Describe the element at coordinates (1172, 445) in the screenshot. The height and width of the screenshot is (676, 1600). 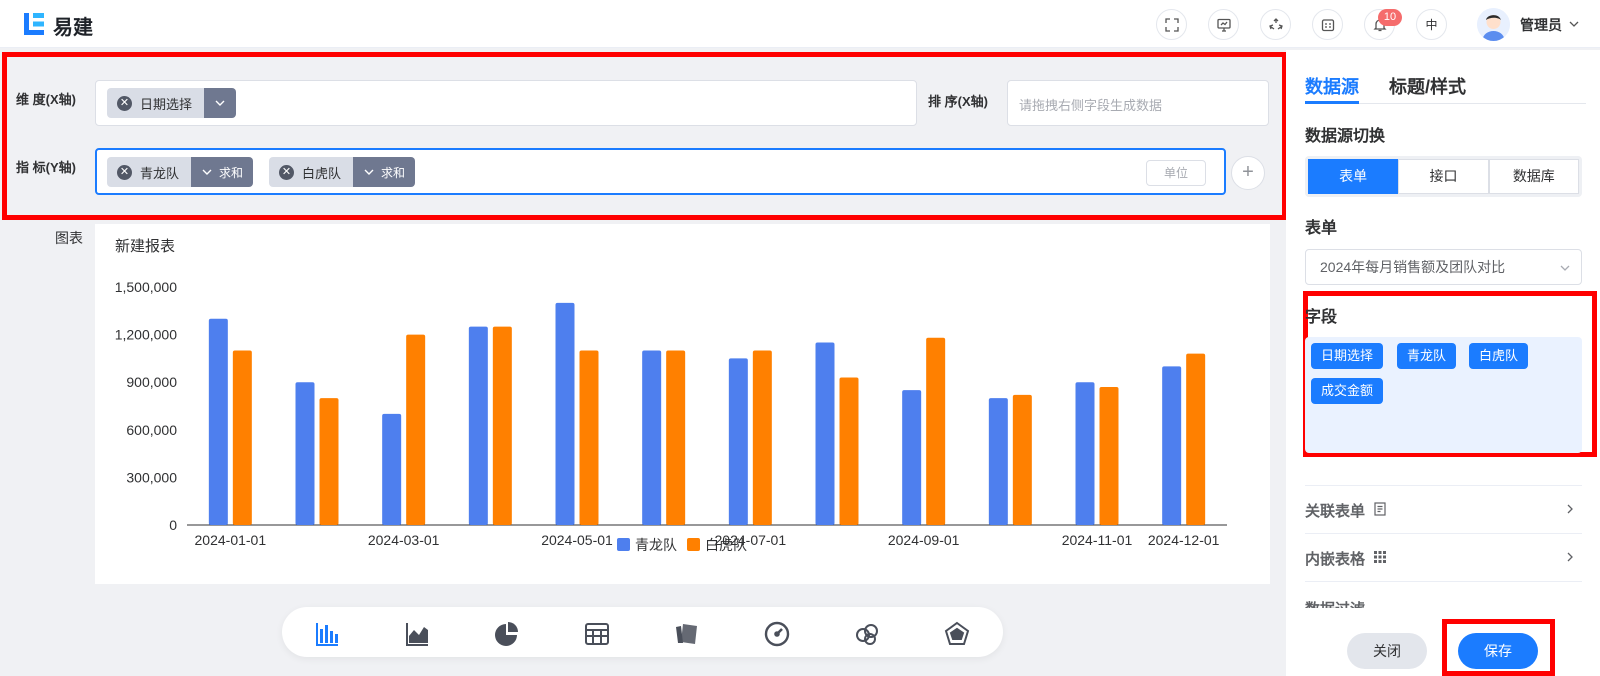
I see `bar-青龙队-2024-12-01` at that location.